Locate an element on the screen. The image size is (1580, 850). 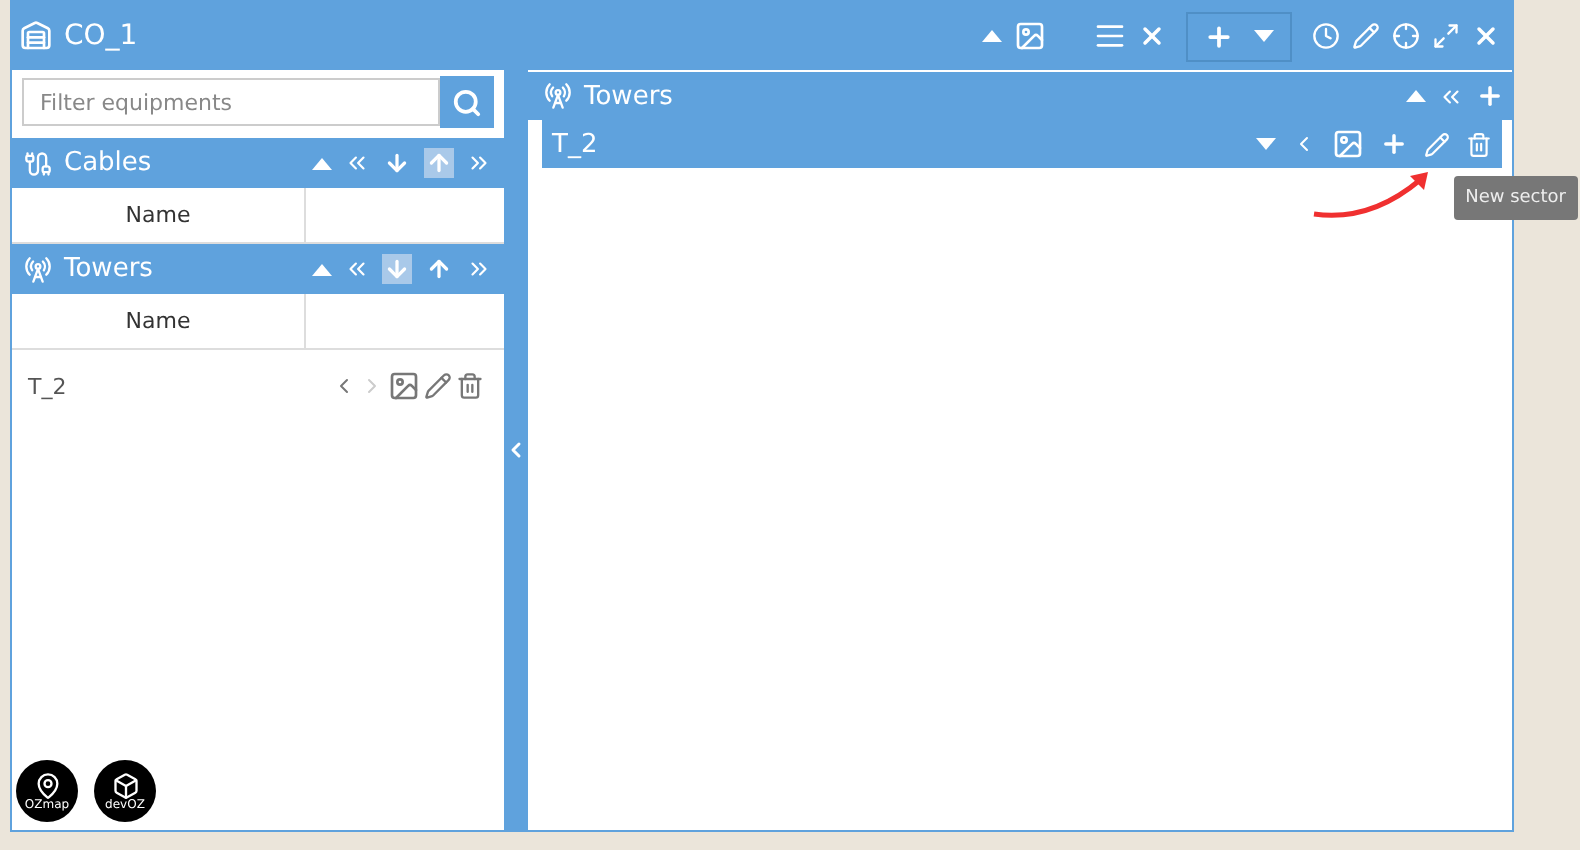
move-up-button is located at coordinates (439, 269).